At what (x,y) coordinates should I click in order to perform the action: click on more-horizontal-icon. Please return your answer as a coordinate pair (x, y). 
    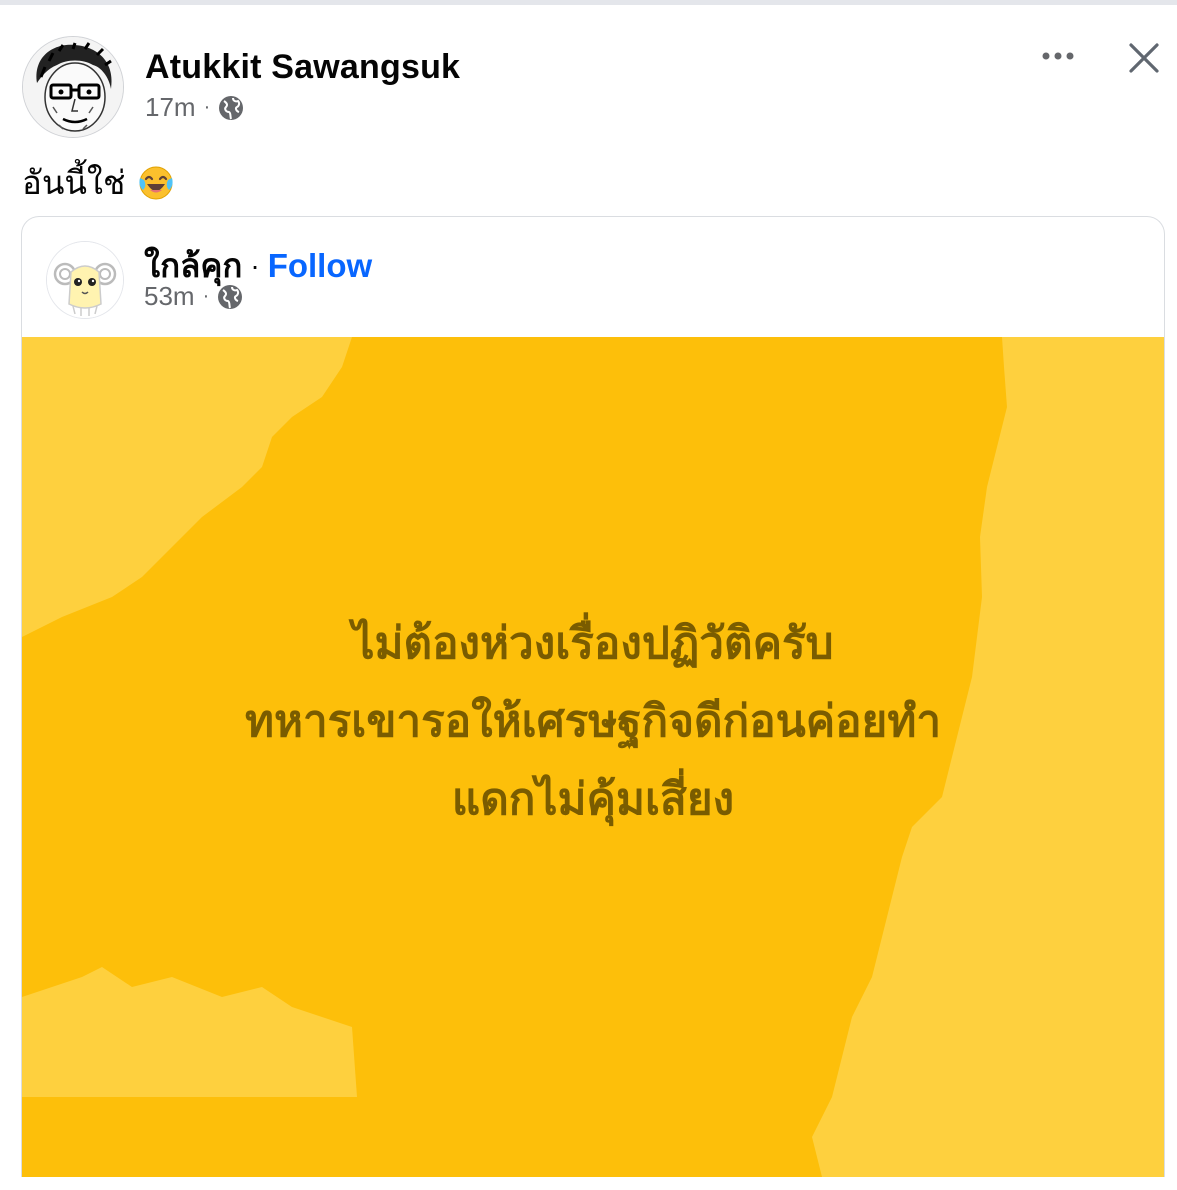
    Looking at the image, I should click on (1058, 56).